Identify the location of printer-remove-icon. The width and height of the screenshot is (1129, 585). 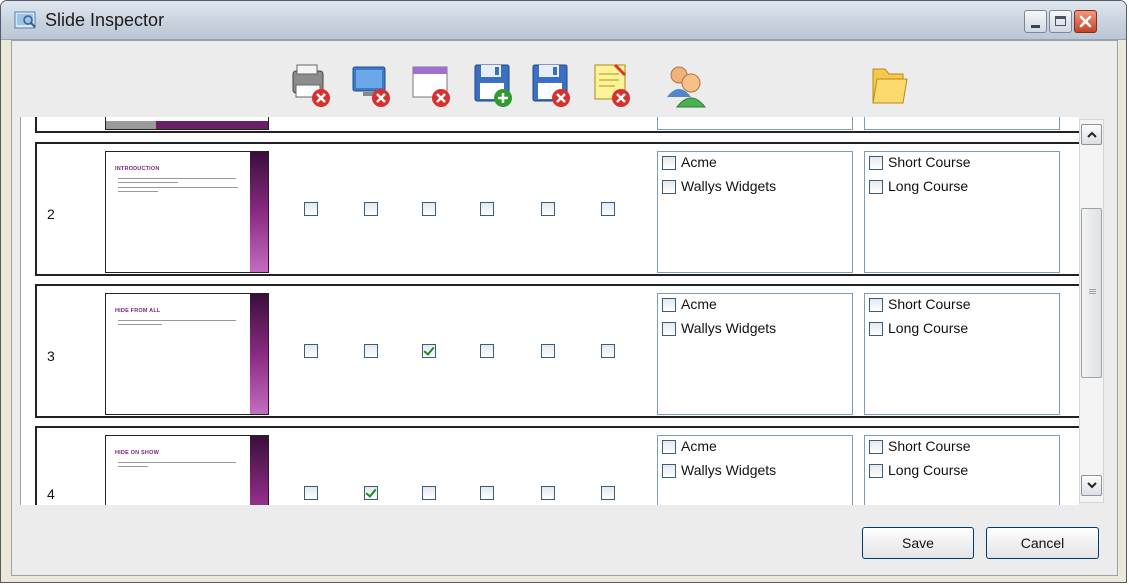
(311, 86).